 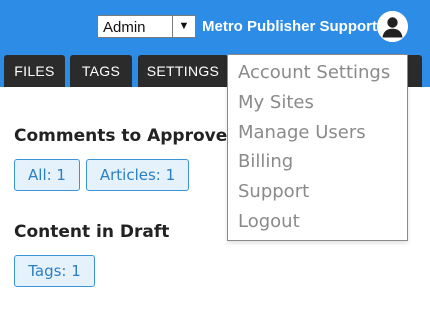 What do you see at coordinates (183, 26) in the screenshot?
I see `chevron-down-icon: ▼` at bounding box center [183, 26].